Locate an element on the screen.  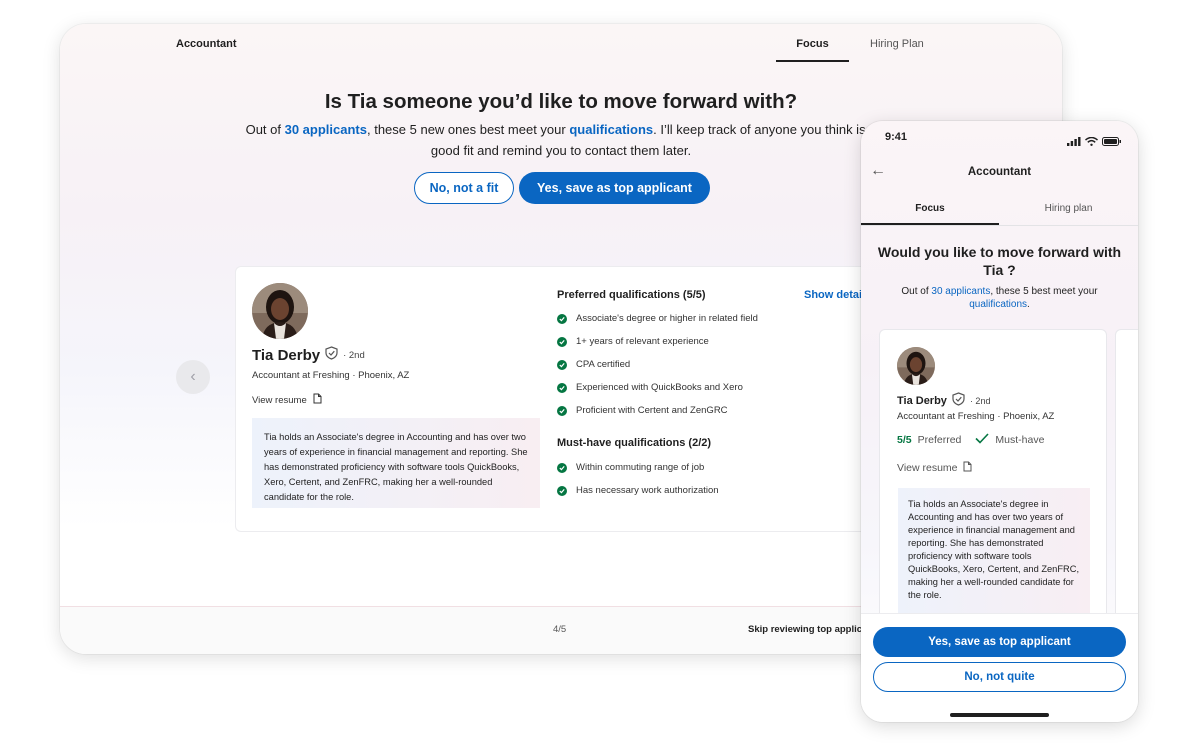
tab-divider is located at coordinates (999, 225).